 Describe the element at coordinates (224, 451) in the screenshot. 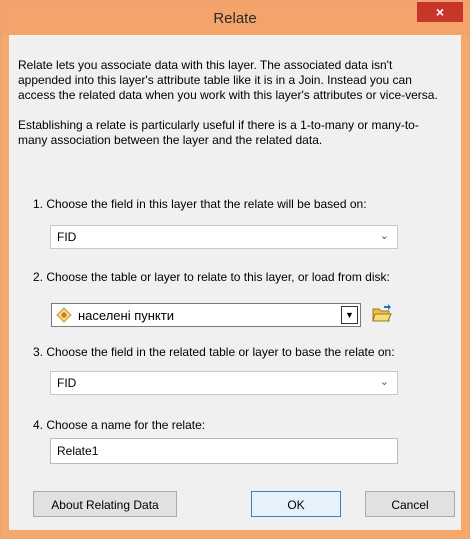

I see `relate-name-input: Relate1` at that location.